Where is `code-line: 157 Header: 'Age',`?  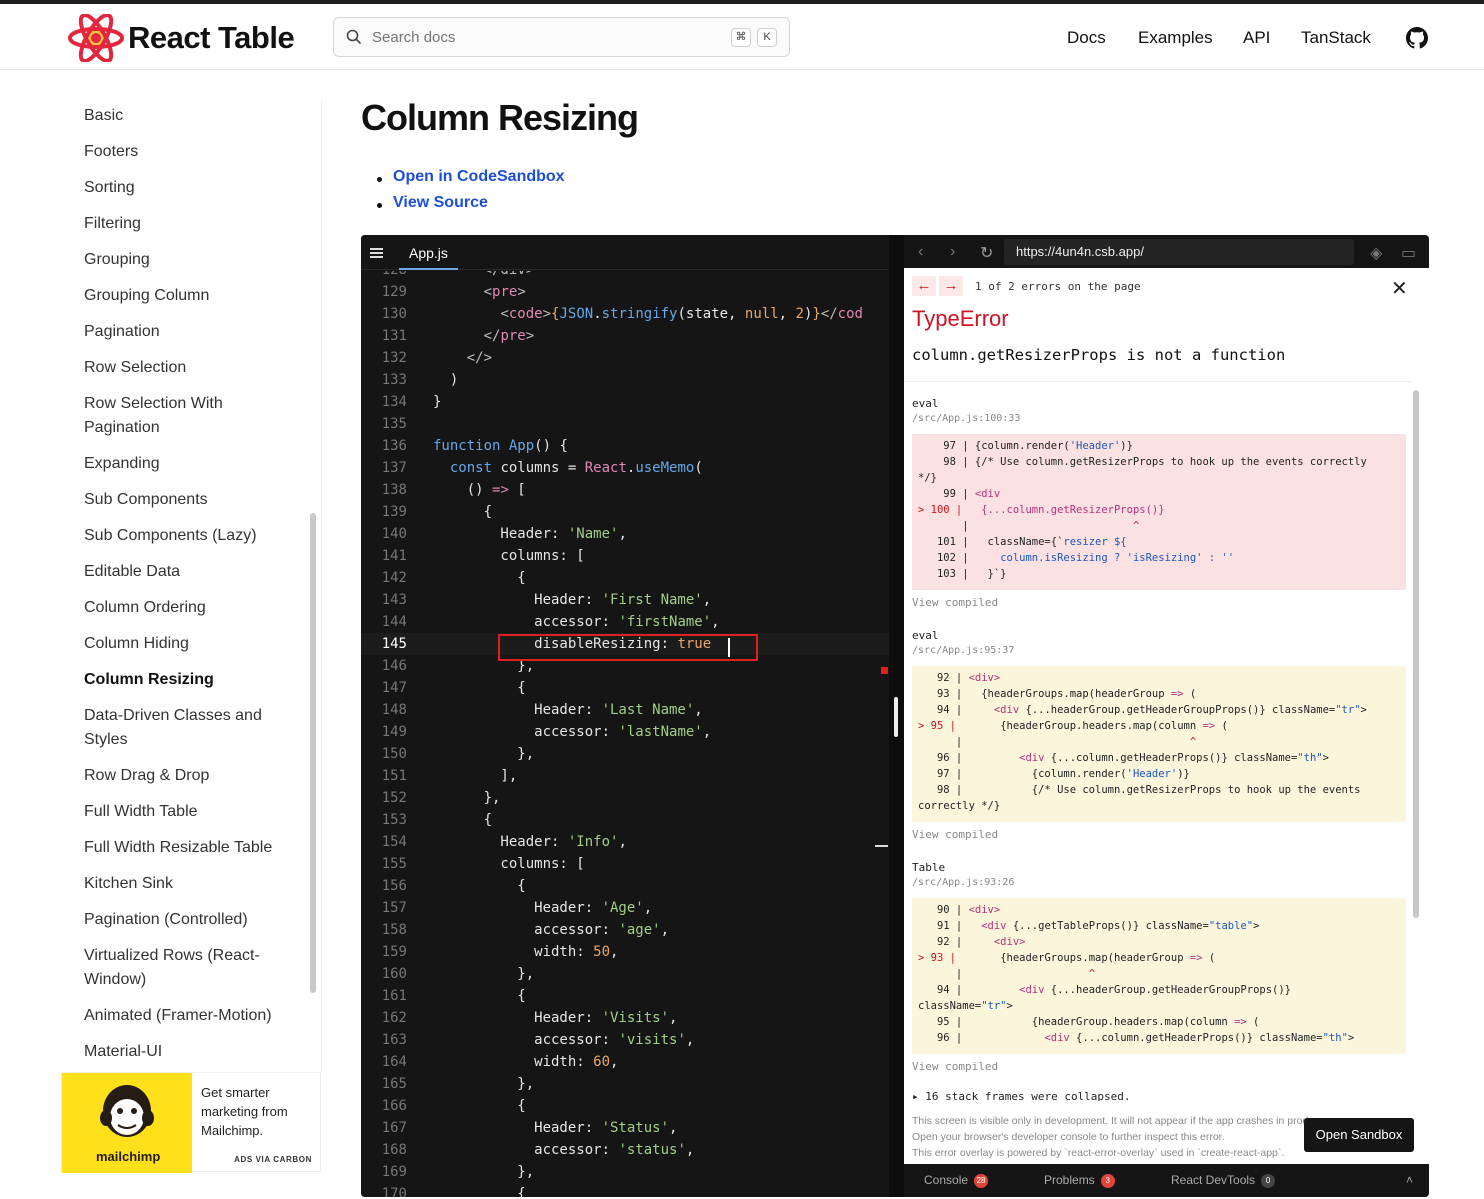 code-line: 157 Header: 'Age', is located at coordinates (625, 908).